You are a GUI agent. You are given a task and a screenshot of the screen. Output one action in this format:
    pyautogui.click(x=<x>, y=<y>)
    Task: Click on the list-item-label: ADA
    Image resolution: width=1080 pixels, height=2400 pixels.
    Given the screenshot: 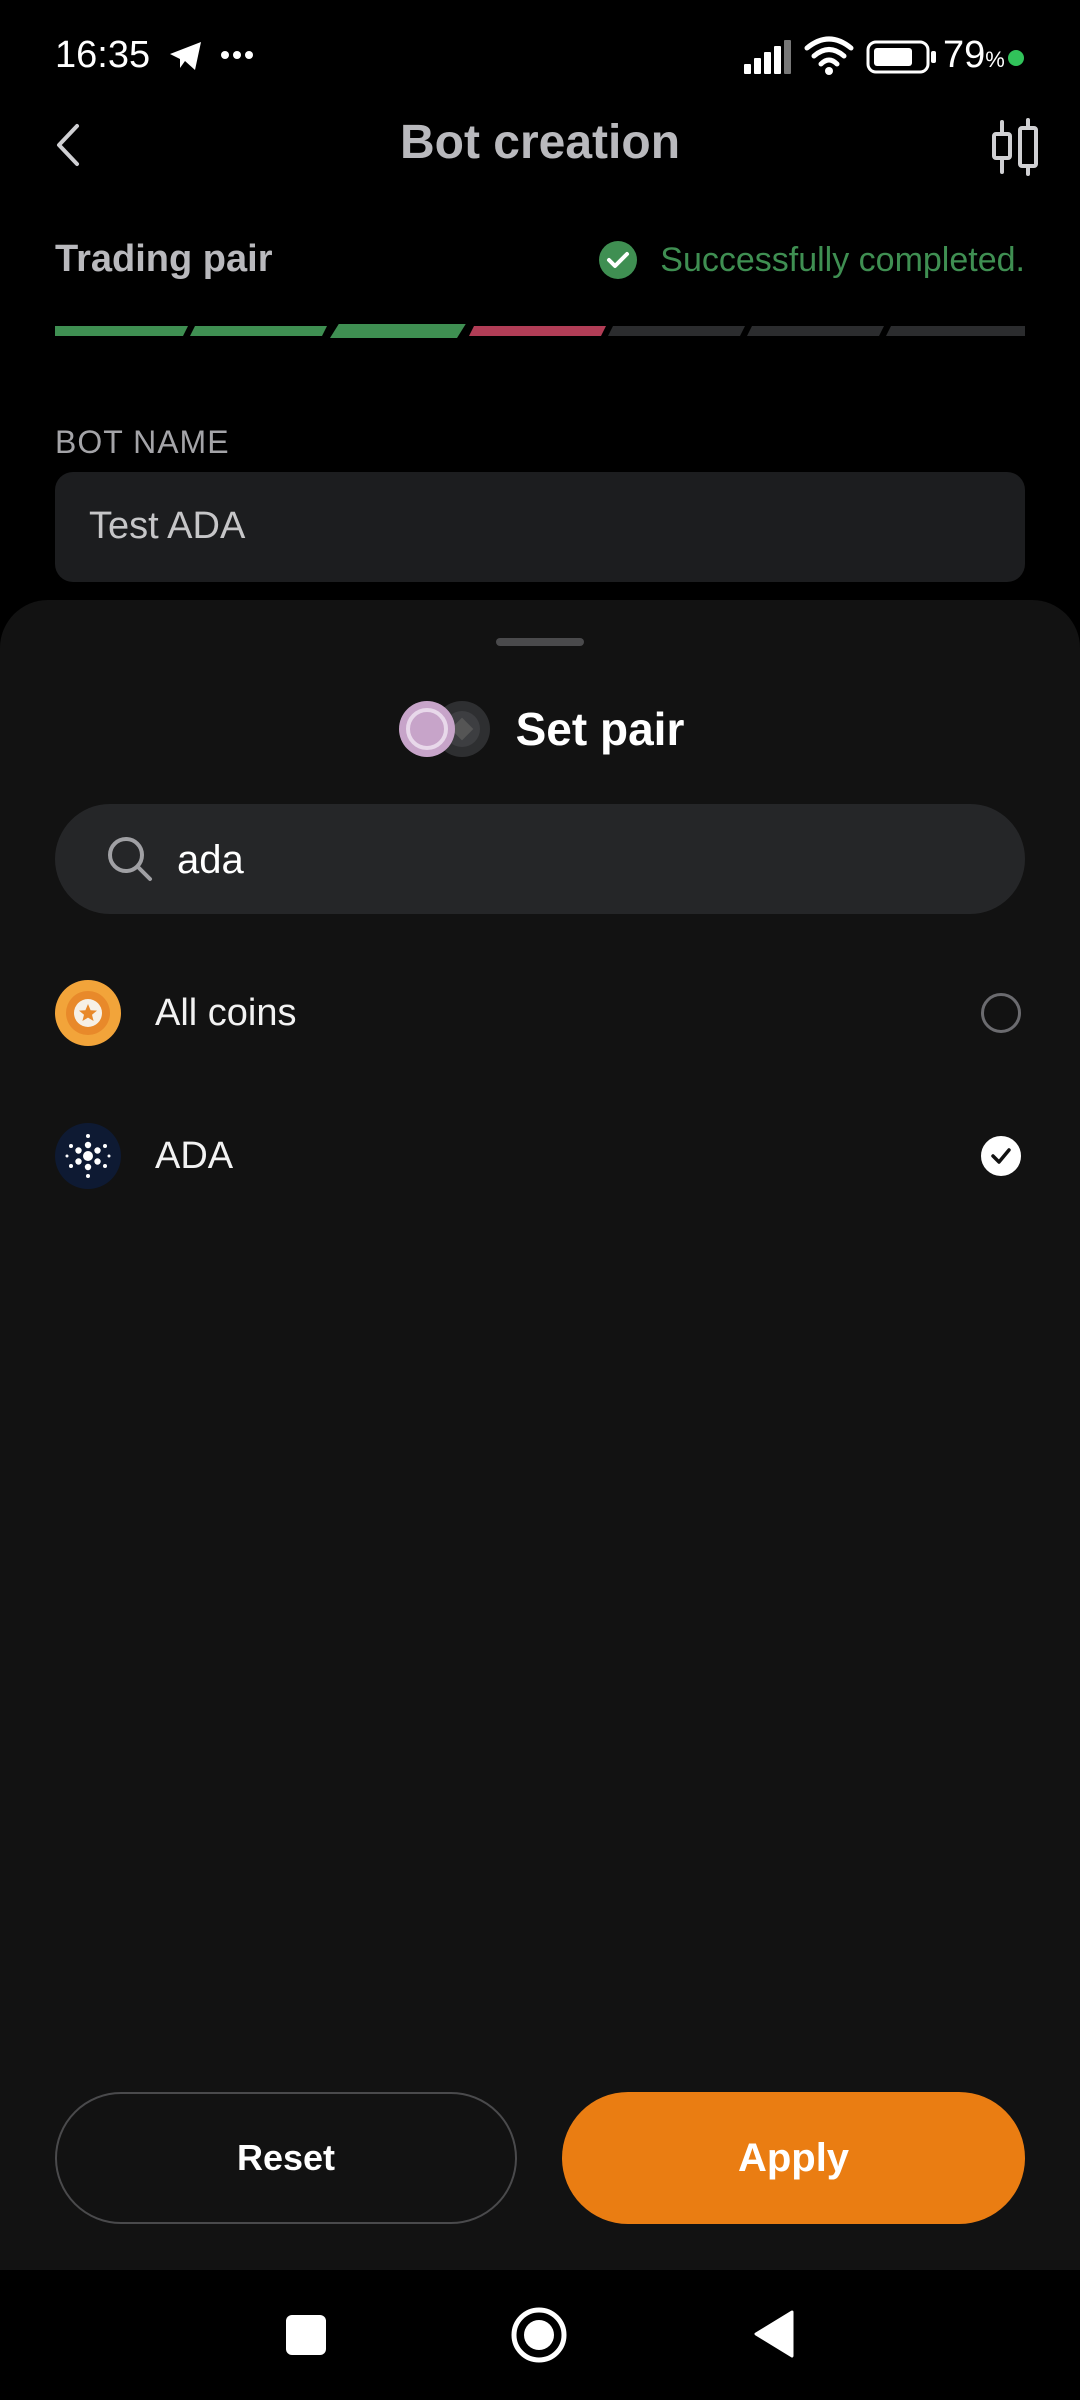 What is the action you would take?
    pyautogui.click(x=194, y=1155)
    